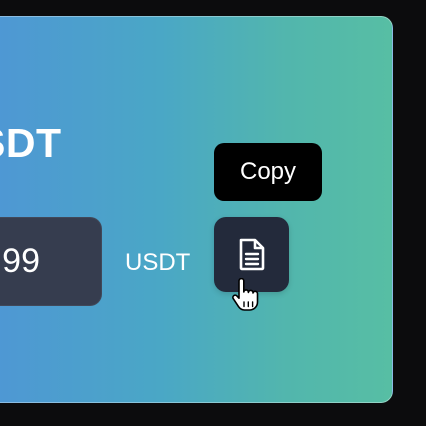  I want to click on amount-input: 99, so click(51, 261).